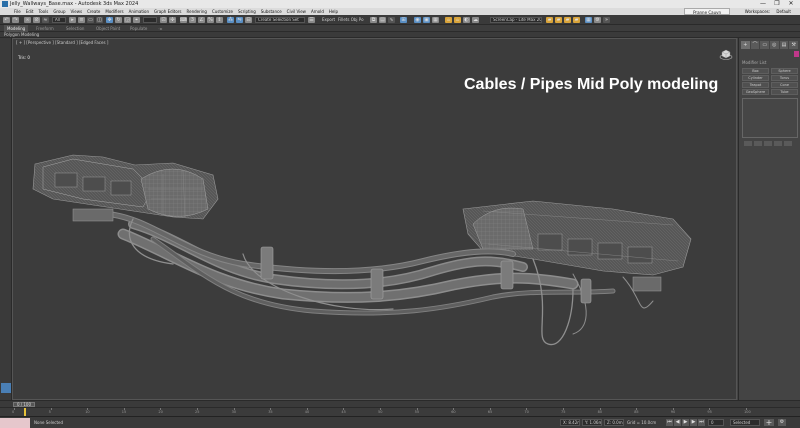 This screenshot has width=800, height=428. Describe the element at coordinates (15, 20) in the screenshot. I see `redo-icon: ↷` at that location.